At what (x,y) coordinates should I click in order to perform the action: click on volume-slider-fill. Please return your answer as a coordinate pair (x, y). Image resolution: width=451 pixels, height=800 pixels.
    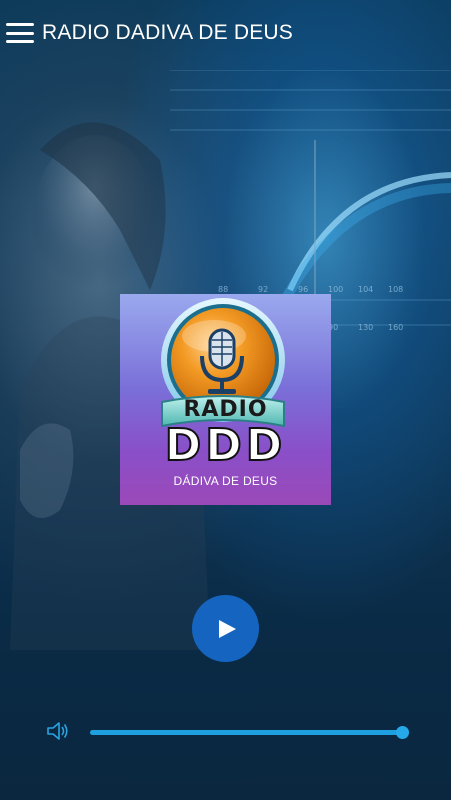
    Looking at the image, I should click on (246, 732).